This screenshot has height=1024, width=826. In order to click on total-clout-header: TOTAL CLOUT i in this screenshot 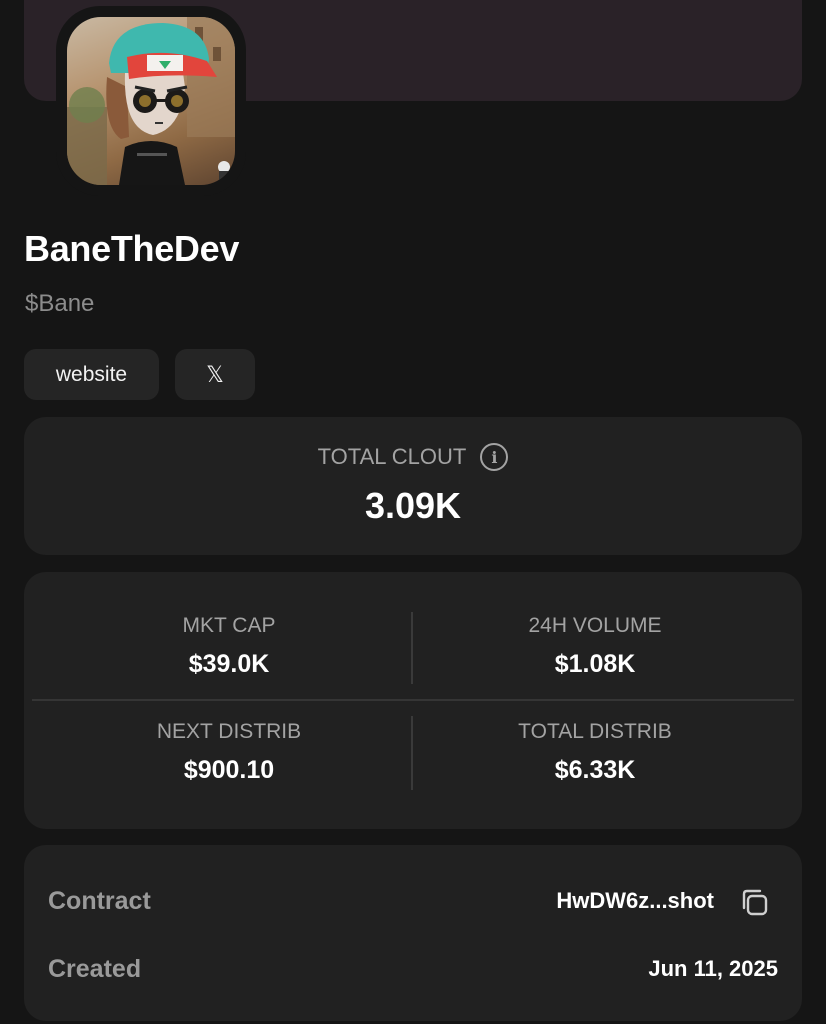, I will do `click(413, 457)`.